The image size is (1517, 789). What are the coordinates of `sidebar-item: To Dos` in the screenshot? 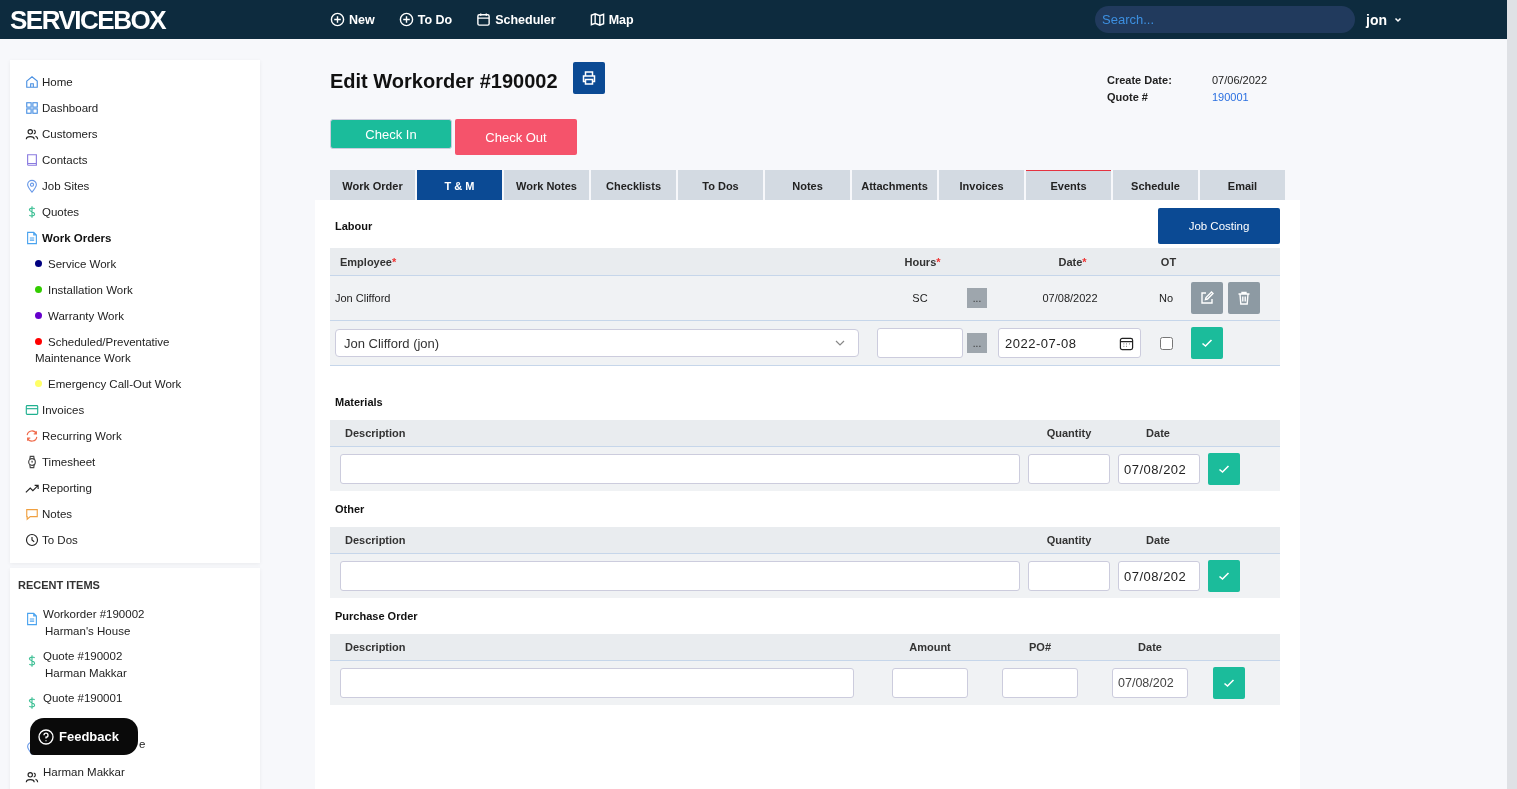 It's located at (142, 540).